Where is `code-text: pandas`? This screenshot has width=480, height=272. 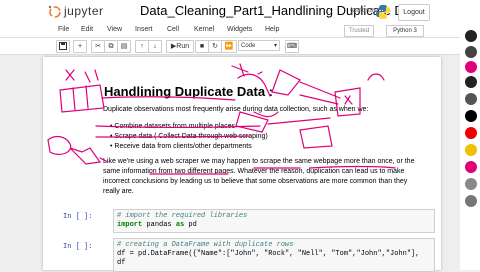 code-text: pandas is located at coordinates (159, 225).